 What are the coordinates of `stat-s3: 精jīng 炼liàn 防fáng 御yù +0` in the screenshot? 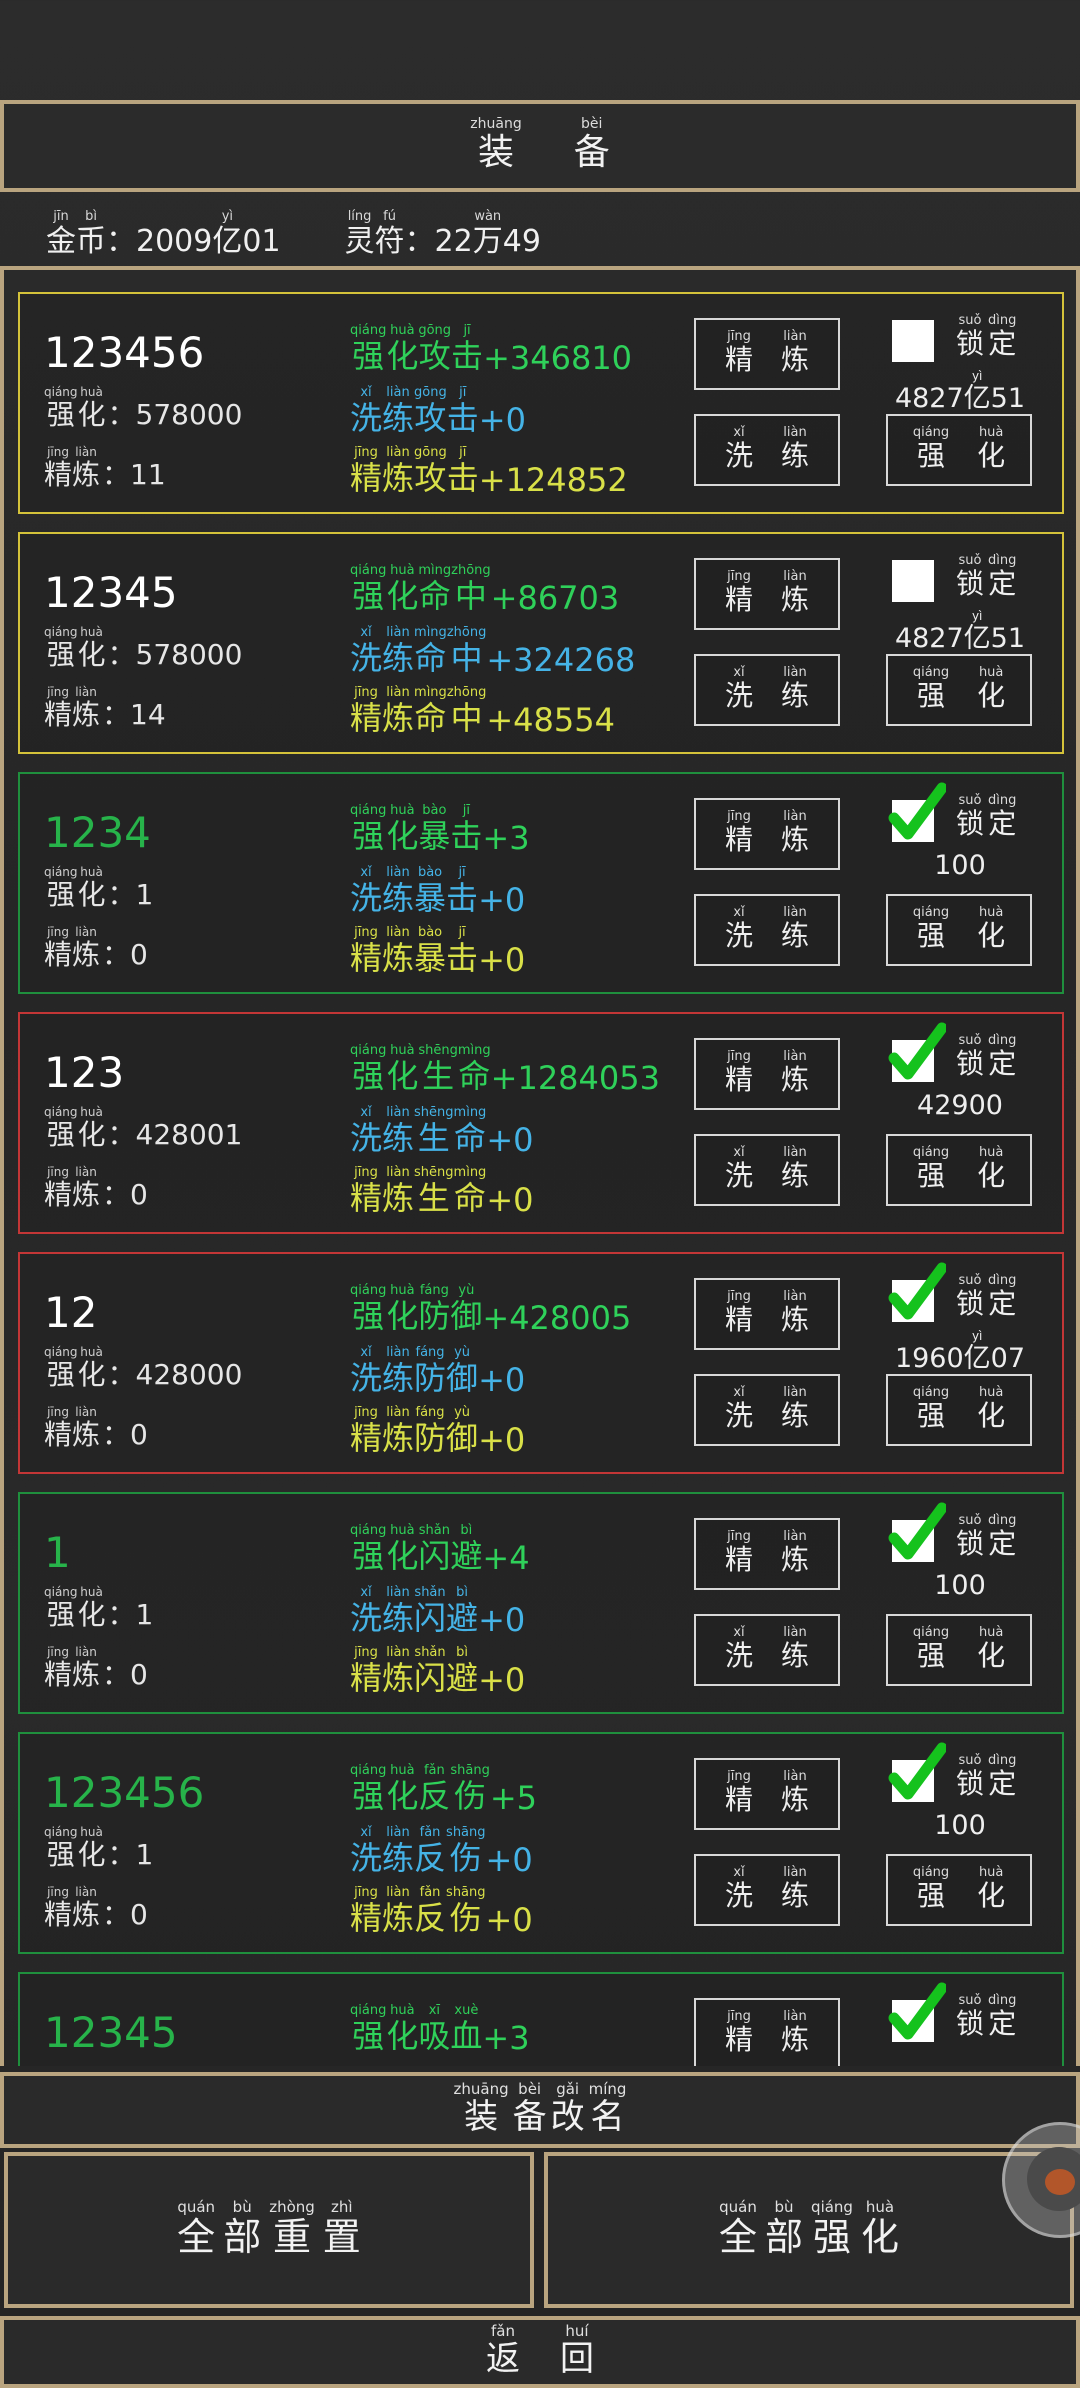 It's located at (438, 1432).